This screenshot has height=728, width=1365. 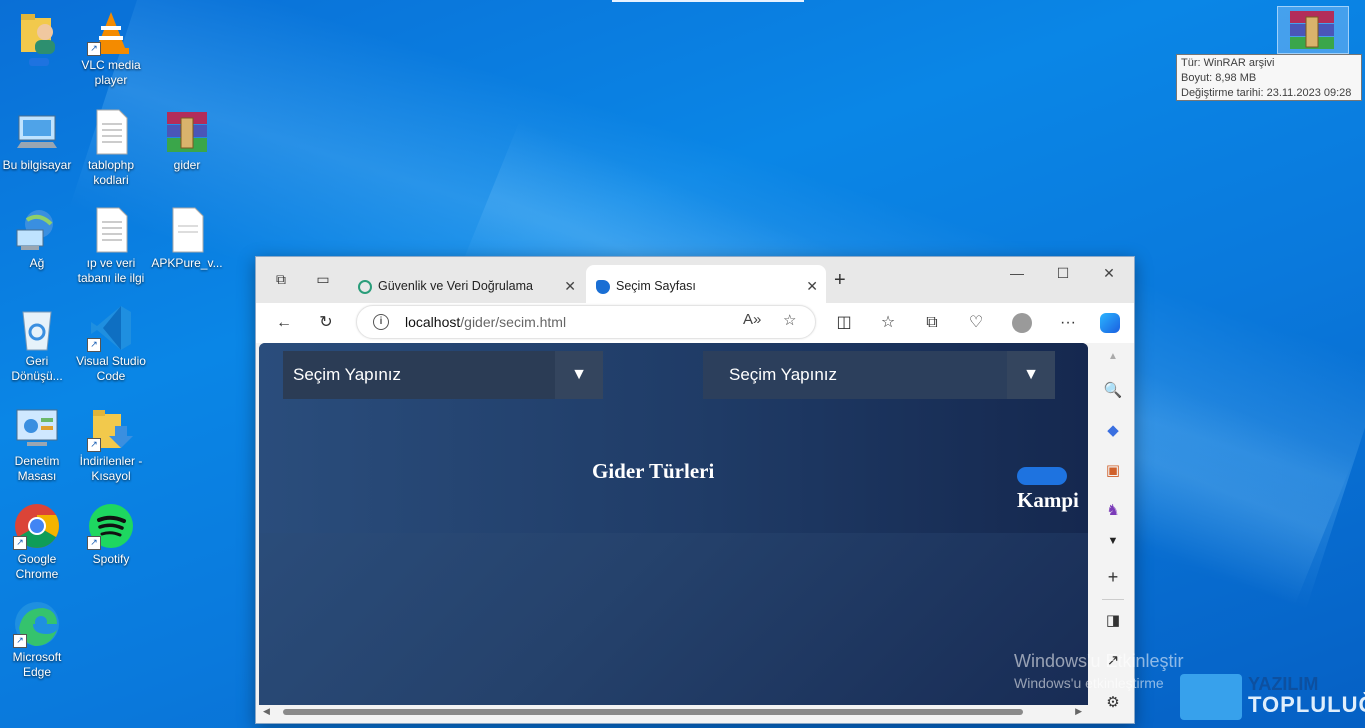 I want to click on logo-mark-icon, so click(x=1211, y=697).